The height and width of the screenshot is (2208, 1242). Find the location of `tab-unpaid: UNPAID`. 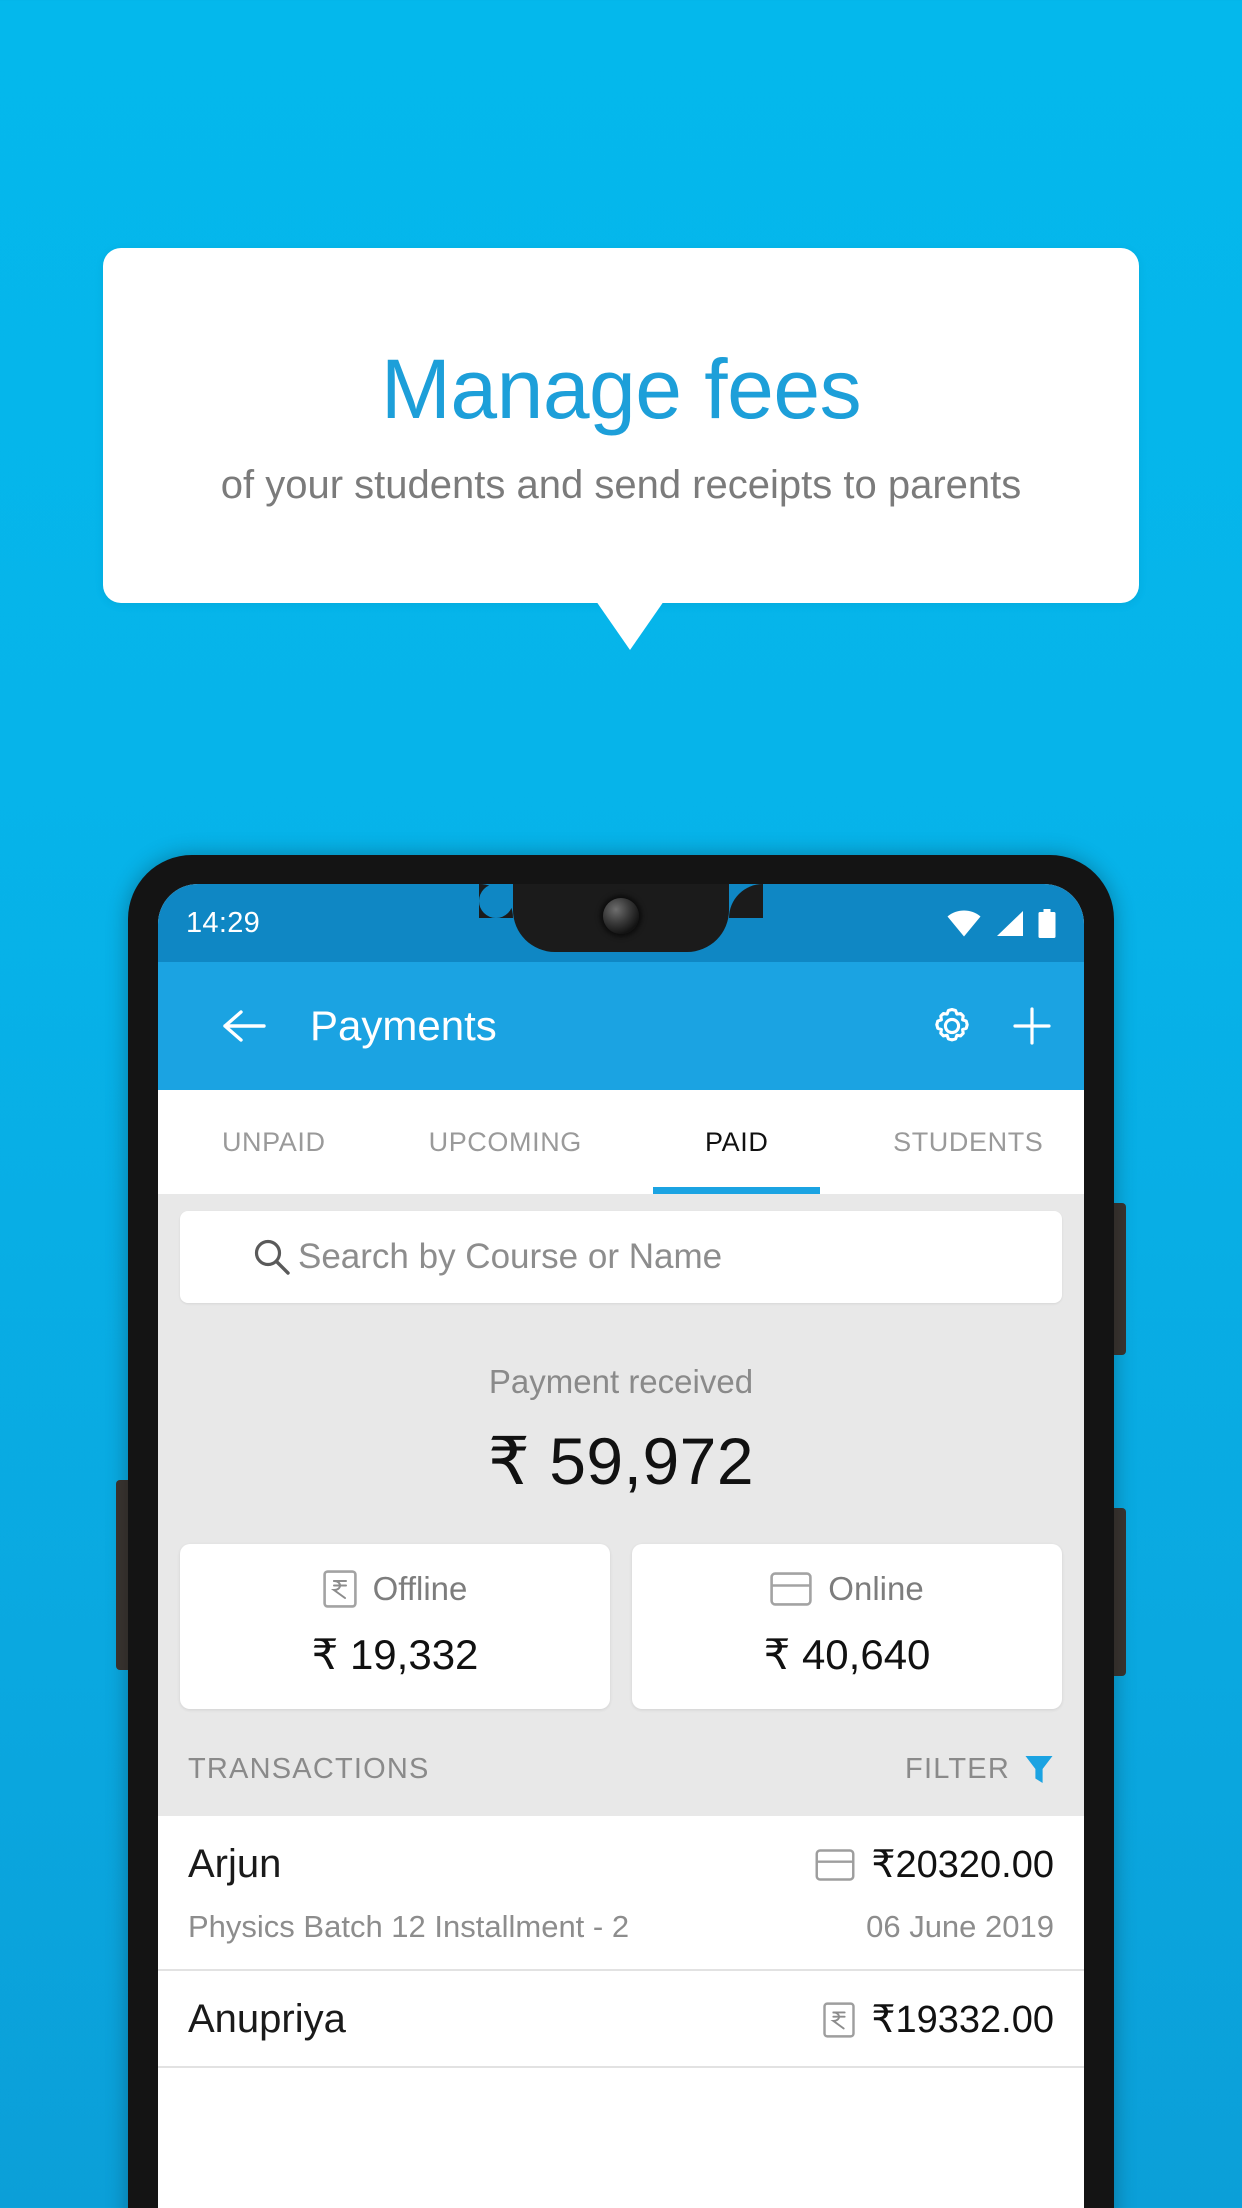

tab-unpaid: UNPAID is located at coordinates (274, 1142).